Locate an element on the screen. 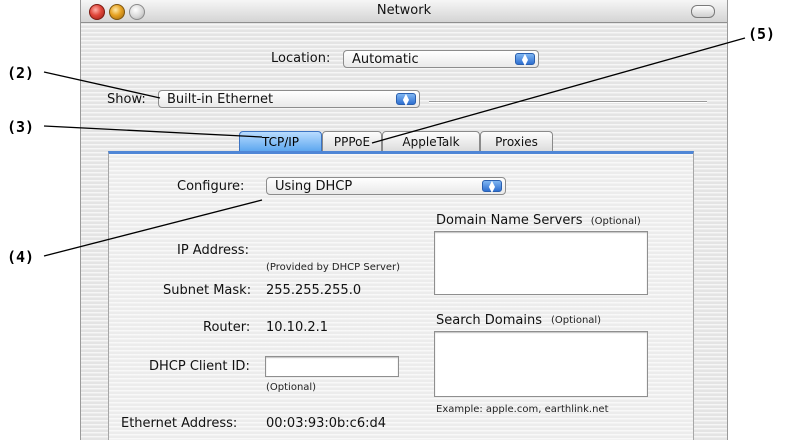 Image resolution: width=787 pixels, height=440 pixels. callout-4-line is located at coordinates (153, 228).